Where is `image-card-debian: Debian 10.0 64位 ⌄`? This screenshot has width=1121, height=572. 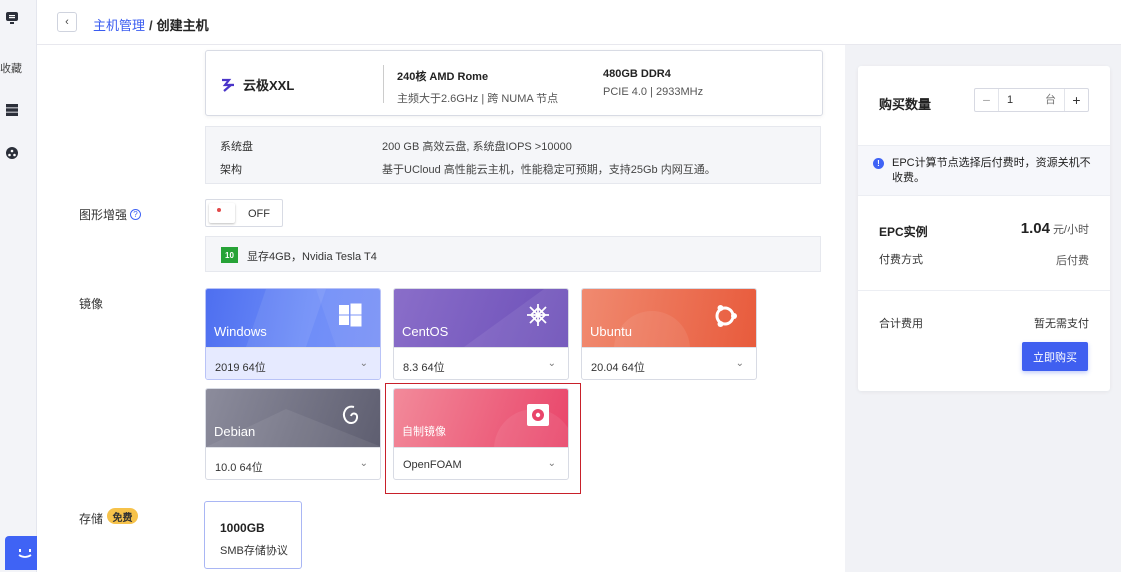
image-card-debian: Debian 10.0 64位 ⌄ is located at coordinates (293, 434).